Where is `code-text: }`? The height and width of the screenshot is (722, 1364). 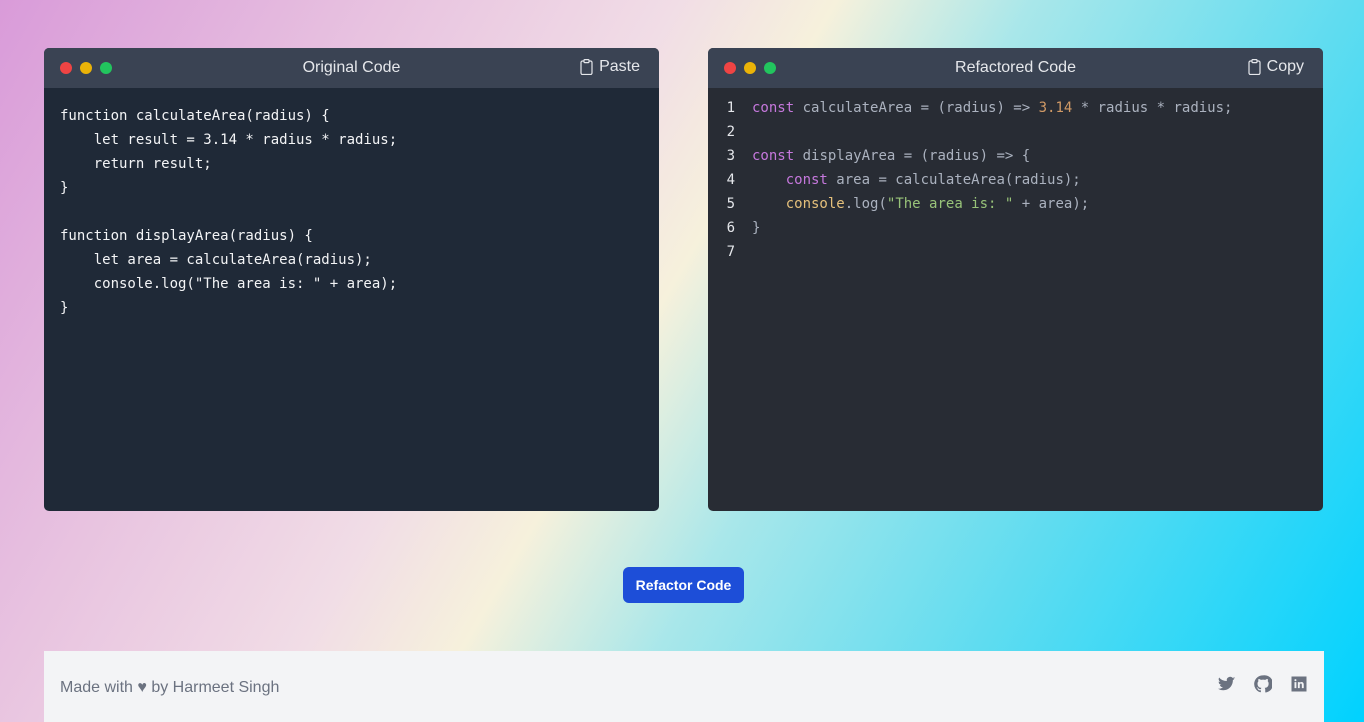 code-text: } is located at coordinates (756, 228).